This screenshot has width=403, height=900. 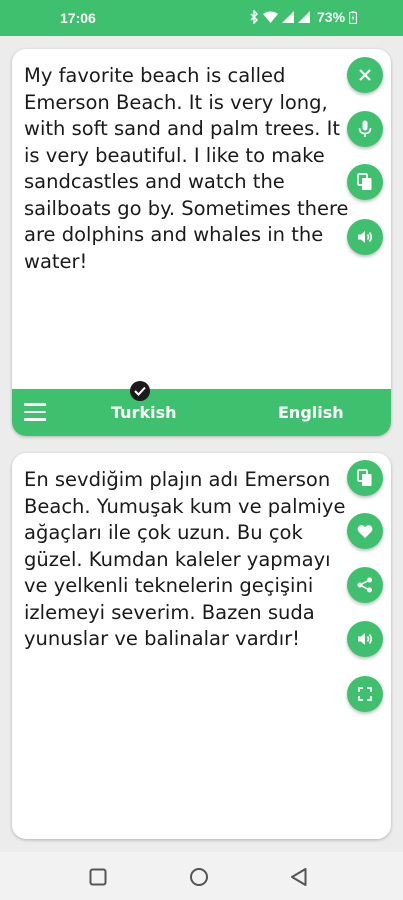 I want to click on status-bar: 17:06 73%, so click(x=201, y=18).